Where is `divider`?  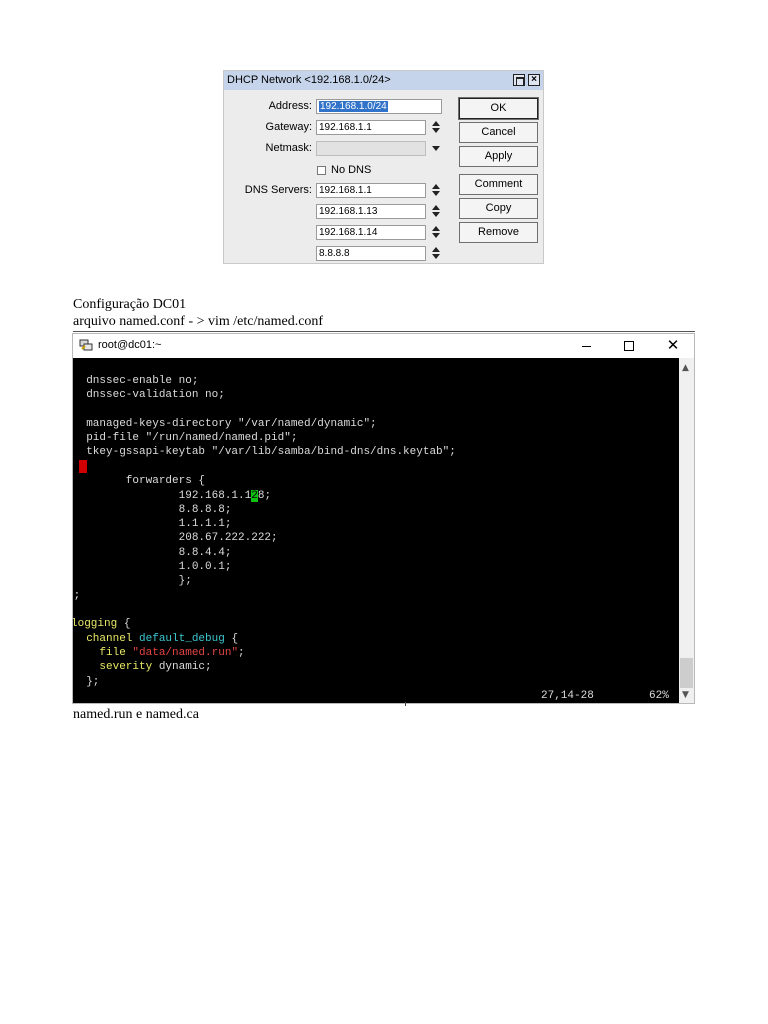
divider is located at coordinates (384, 331).